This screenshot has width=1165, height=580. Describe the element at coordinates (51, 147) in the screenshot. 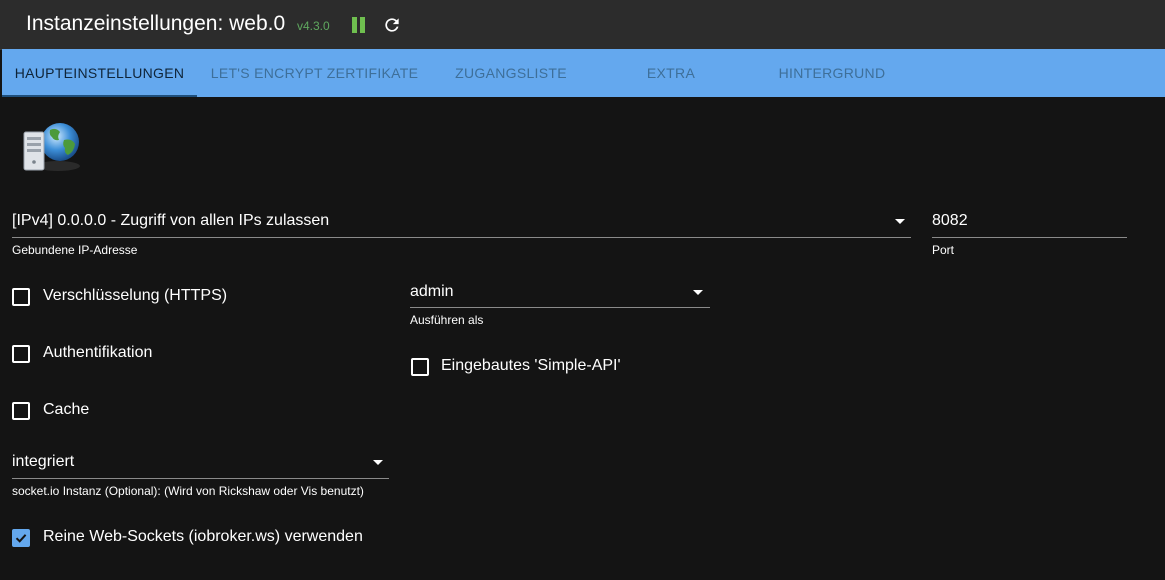

I see `server-globe-icon` at that location.